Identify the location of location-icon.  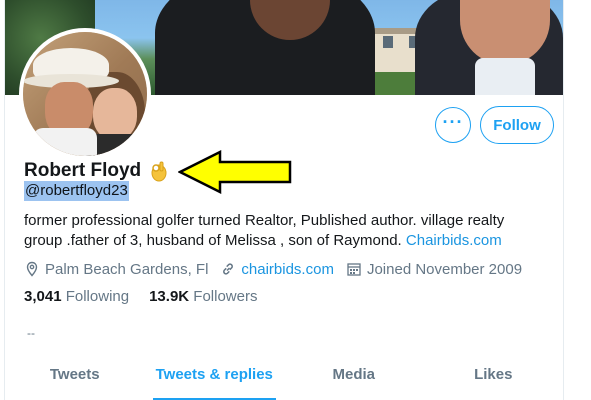
(32, 269).